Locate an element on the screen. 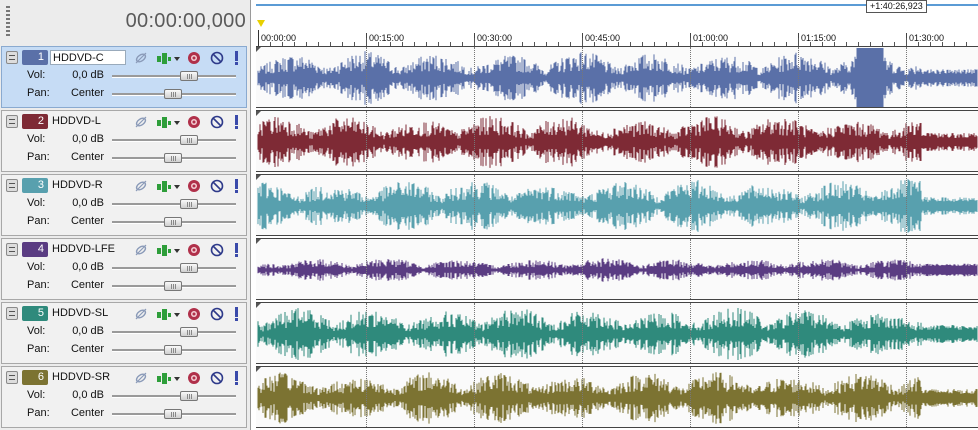  track-name-field: HDDVD-LFE is located at coordinates (88, 249).